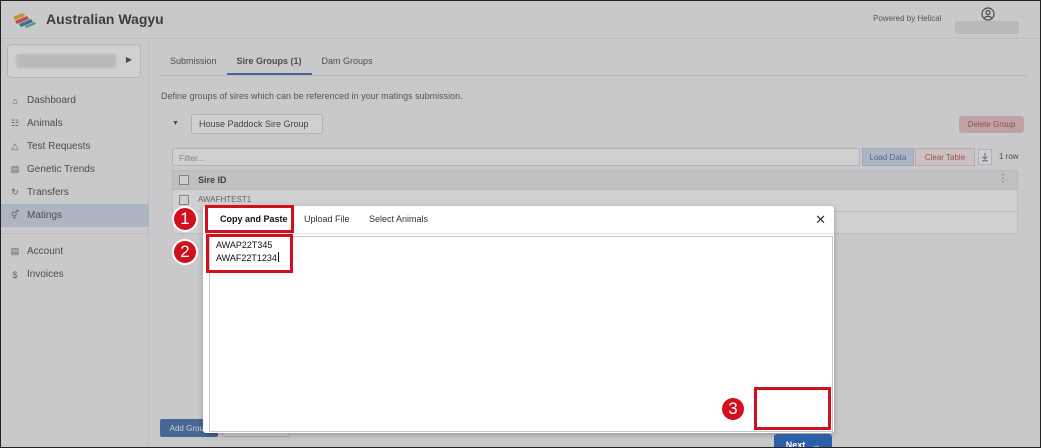 This screenshot has height=448, width=1041. I want to click on callout-badge-3: 3, so click(733, 409).